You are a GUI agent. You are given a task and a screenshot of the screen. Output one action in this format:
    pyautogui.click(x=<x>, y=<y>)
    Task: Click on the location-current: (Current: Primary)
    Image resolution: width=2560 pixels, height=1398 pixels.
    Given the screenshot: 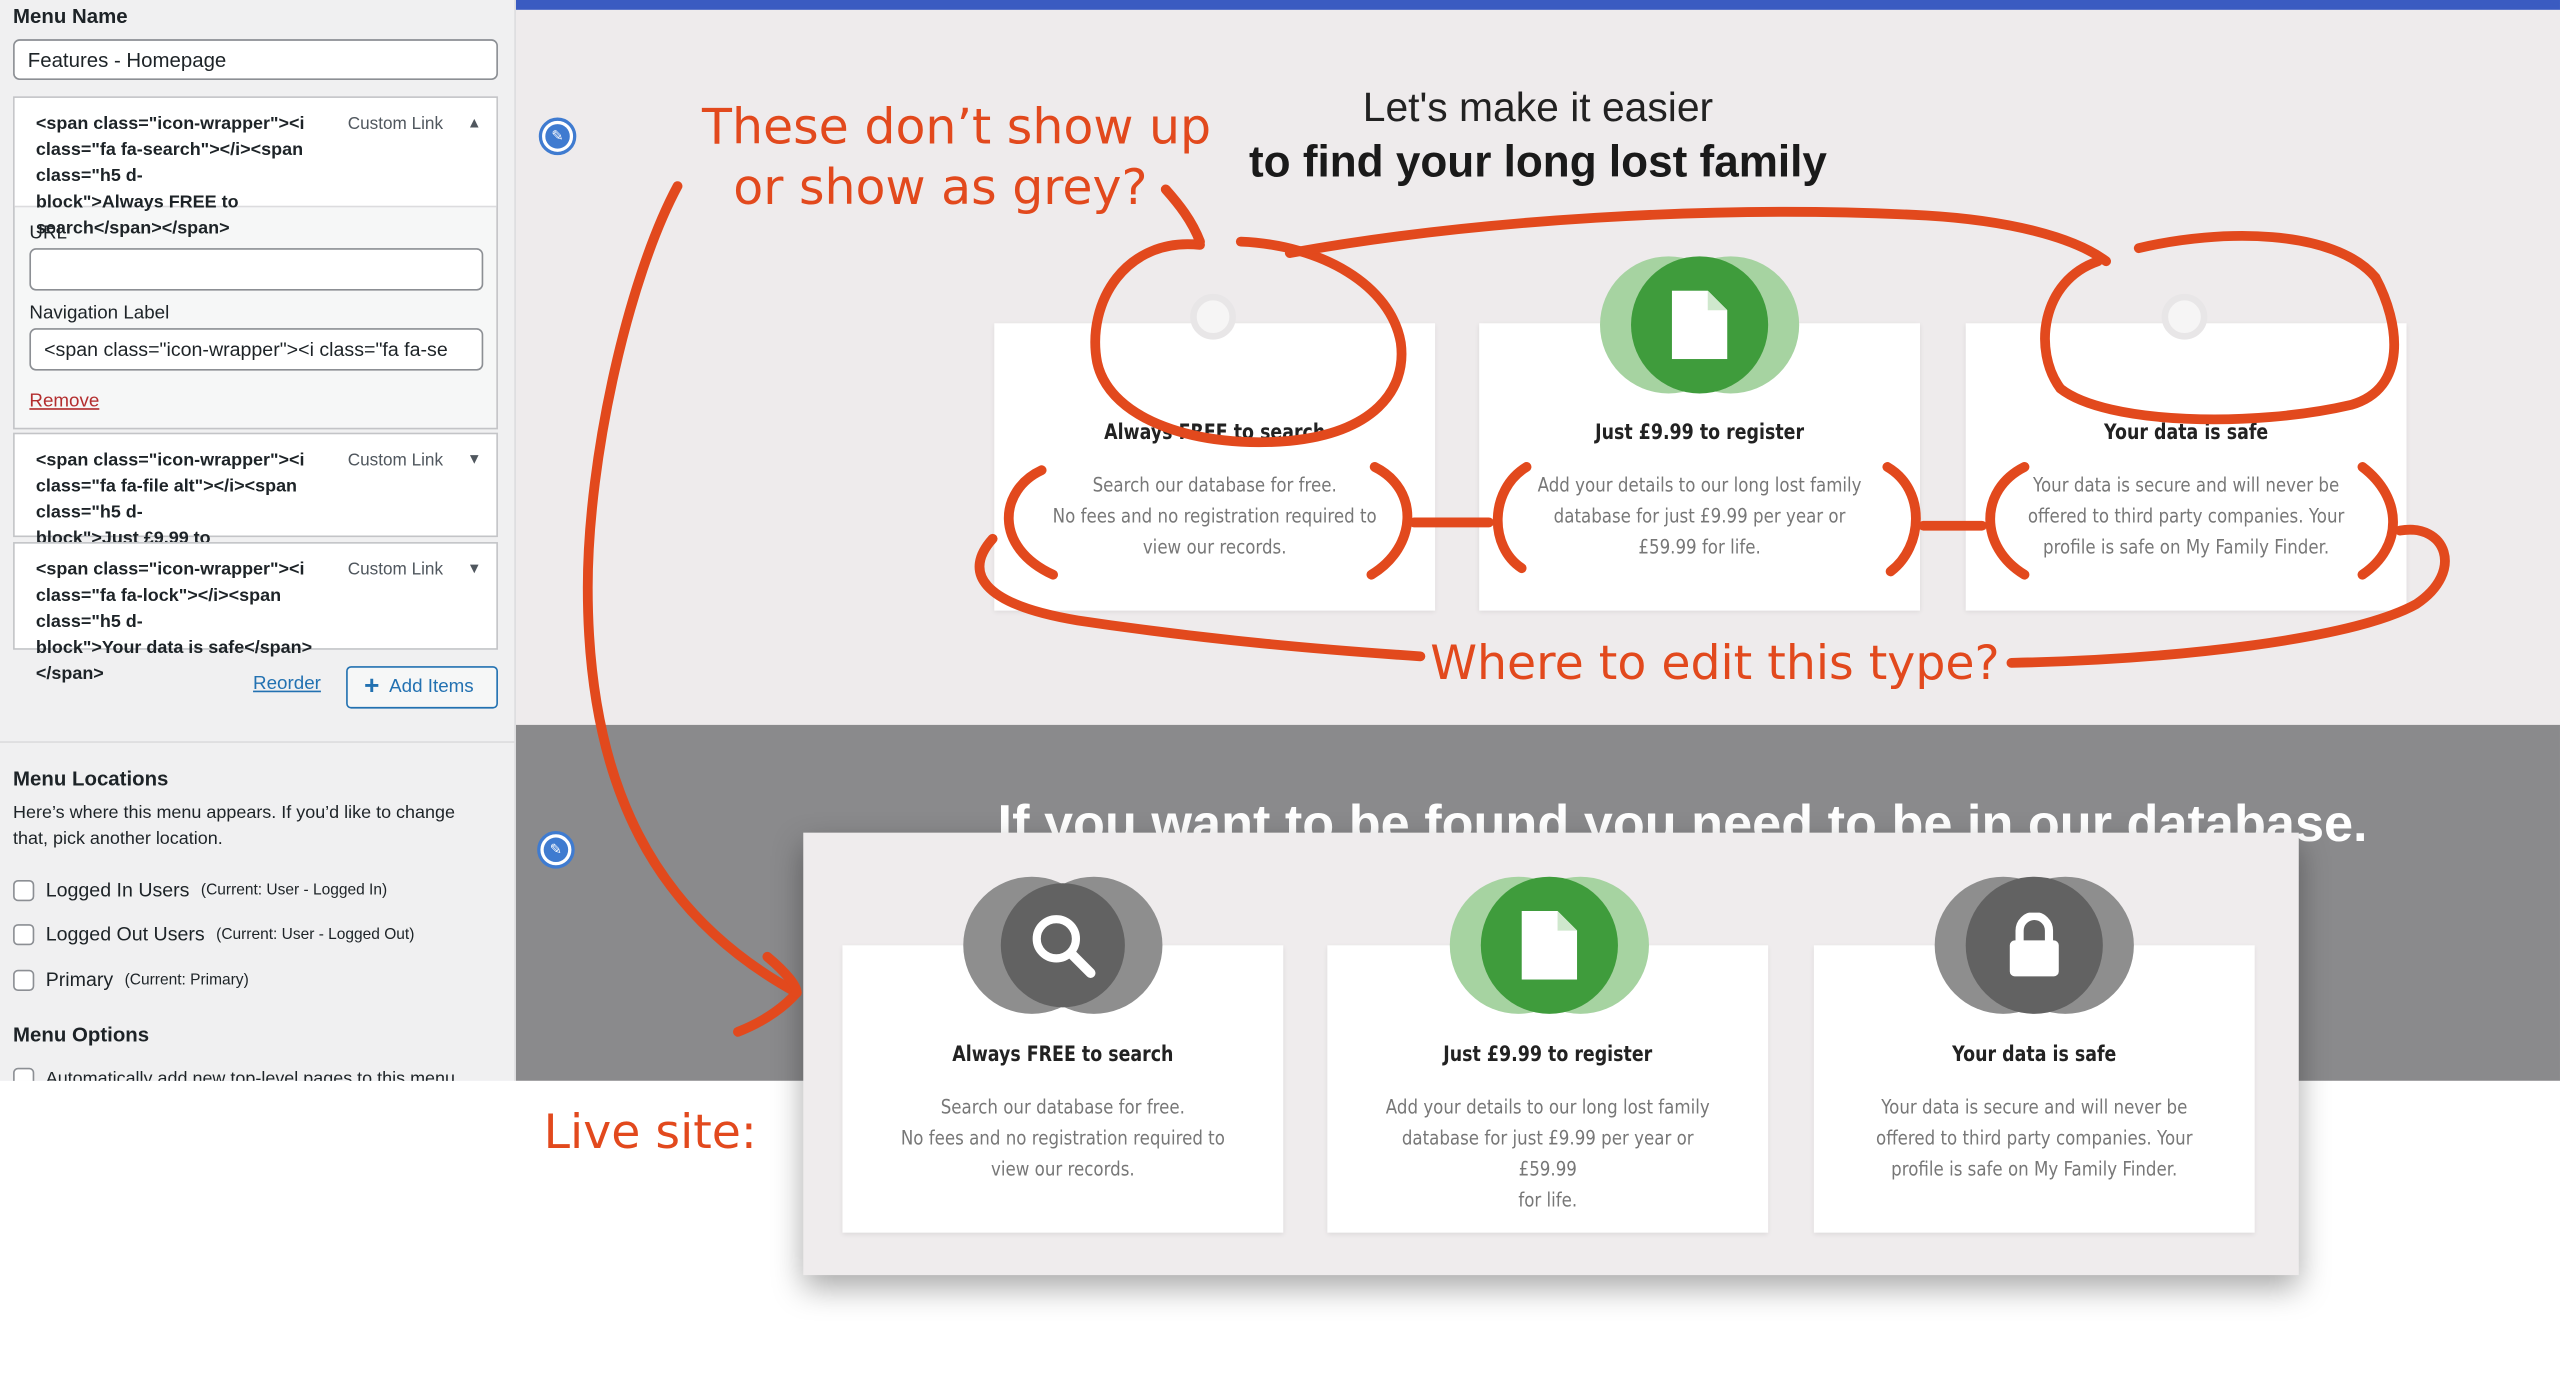 What is the action you would take?
    pyautogui.click(x=186, y=979)
    